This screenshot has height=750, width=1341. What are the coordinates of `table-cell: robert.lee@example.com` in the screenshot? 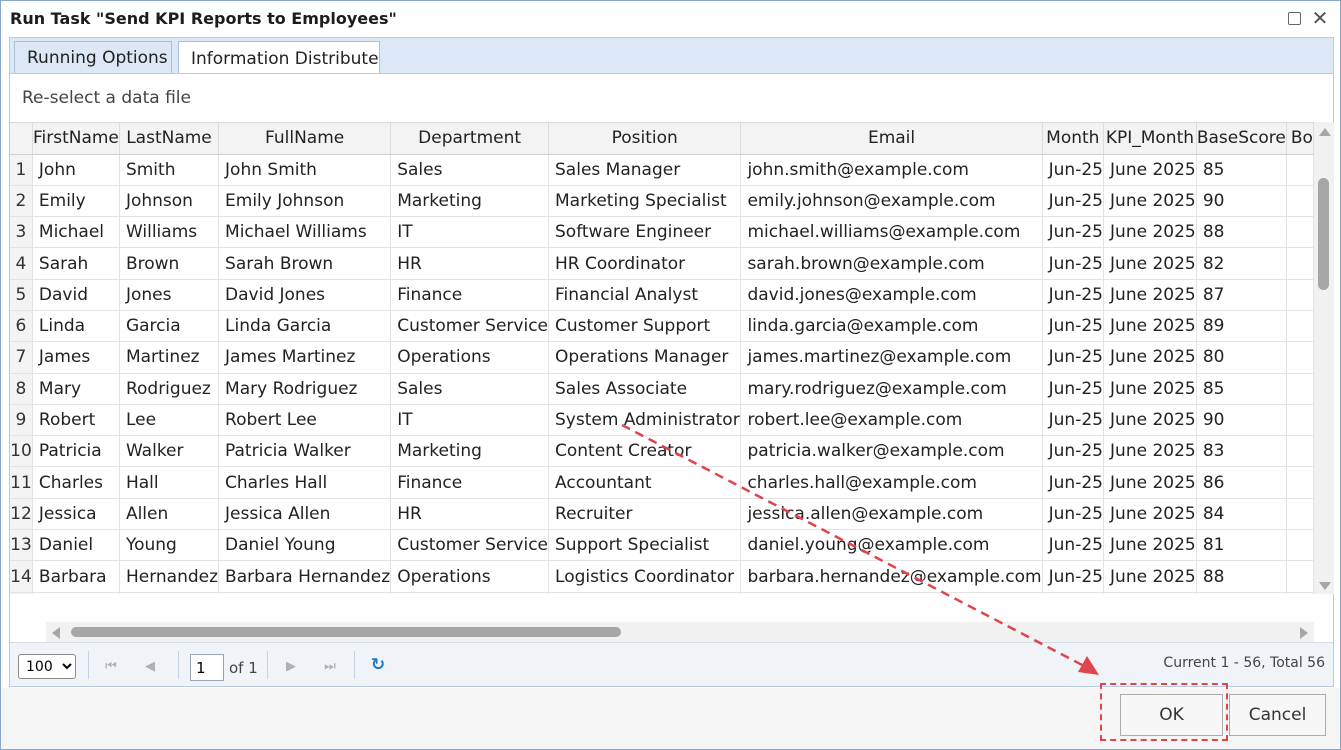 It's located at (891, 420).